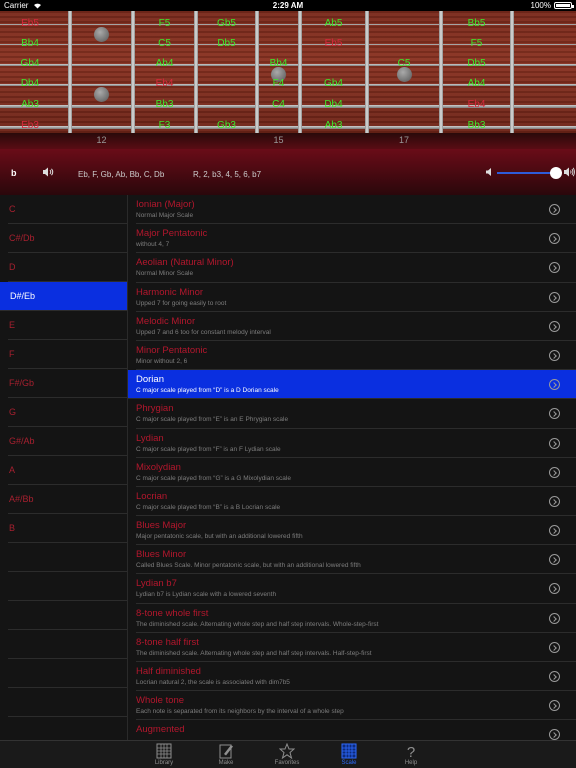 The width and height of the screenshot is (576, 768). What do you see at coordinates (278, 140) in the screenshot?
I see `fret-number-label: 15` at bounding box center [278, 140].